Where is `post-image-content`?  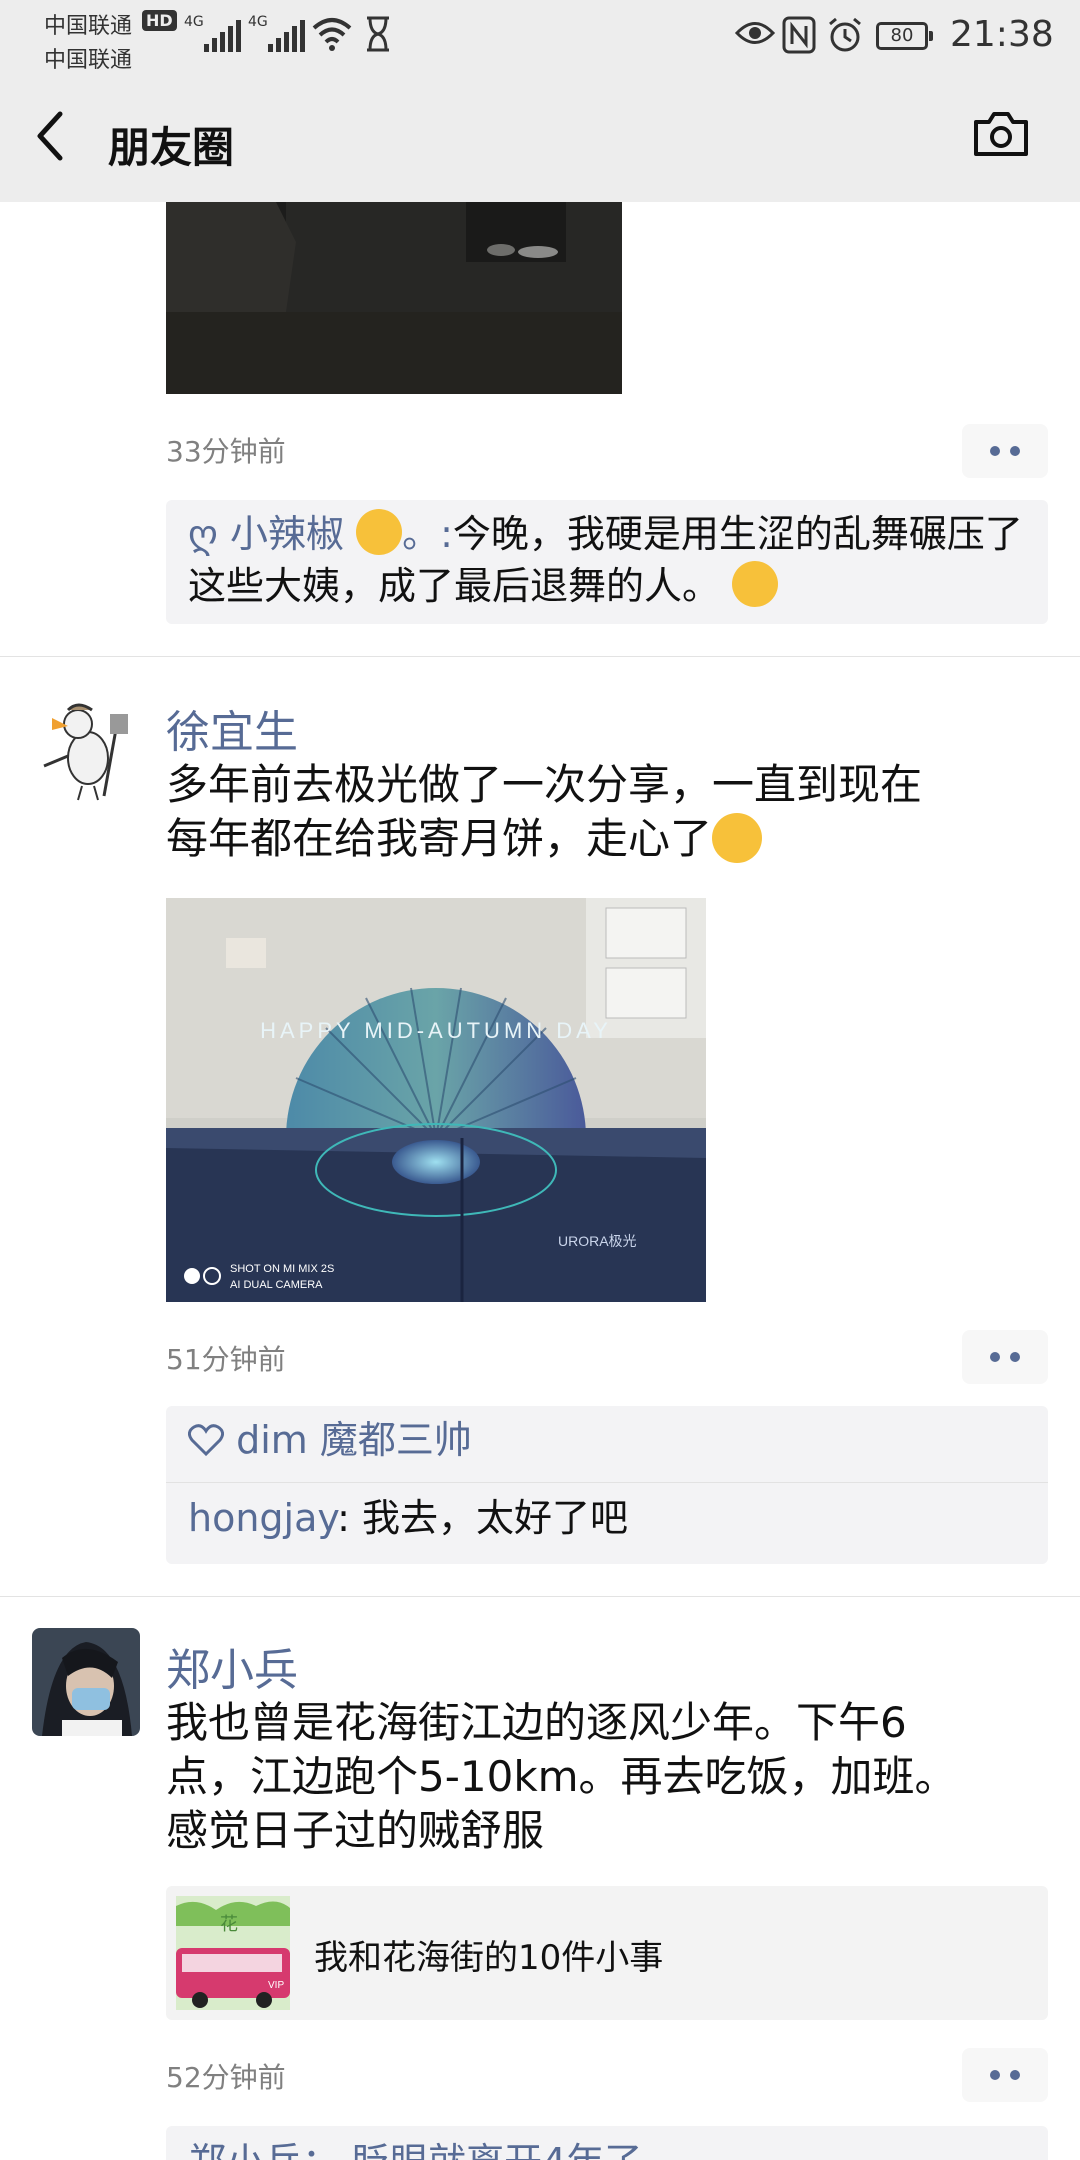 post-image-content is located at coordinates (394, 298).